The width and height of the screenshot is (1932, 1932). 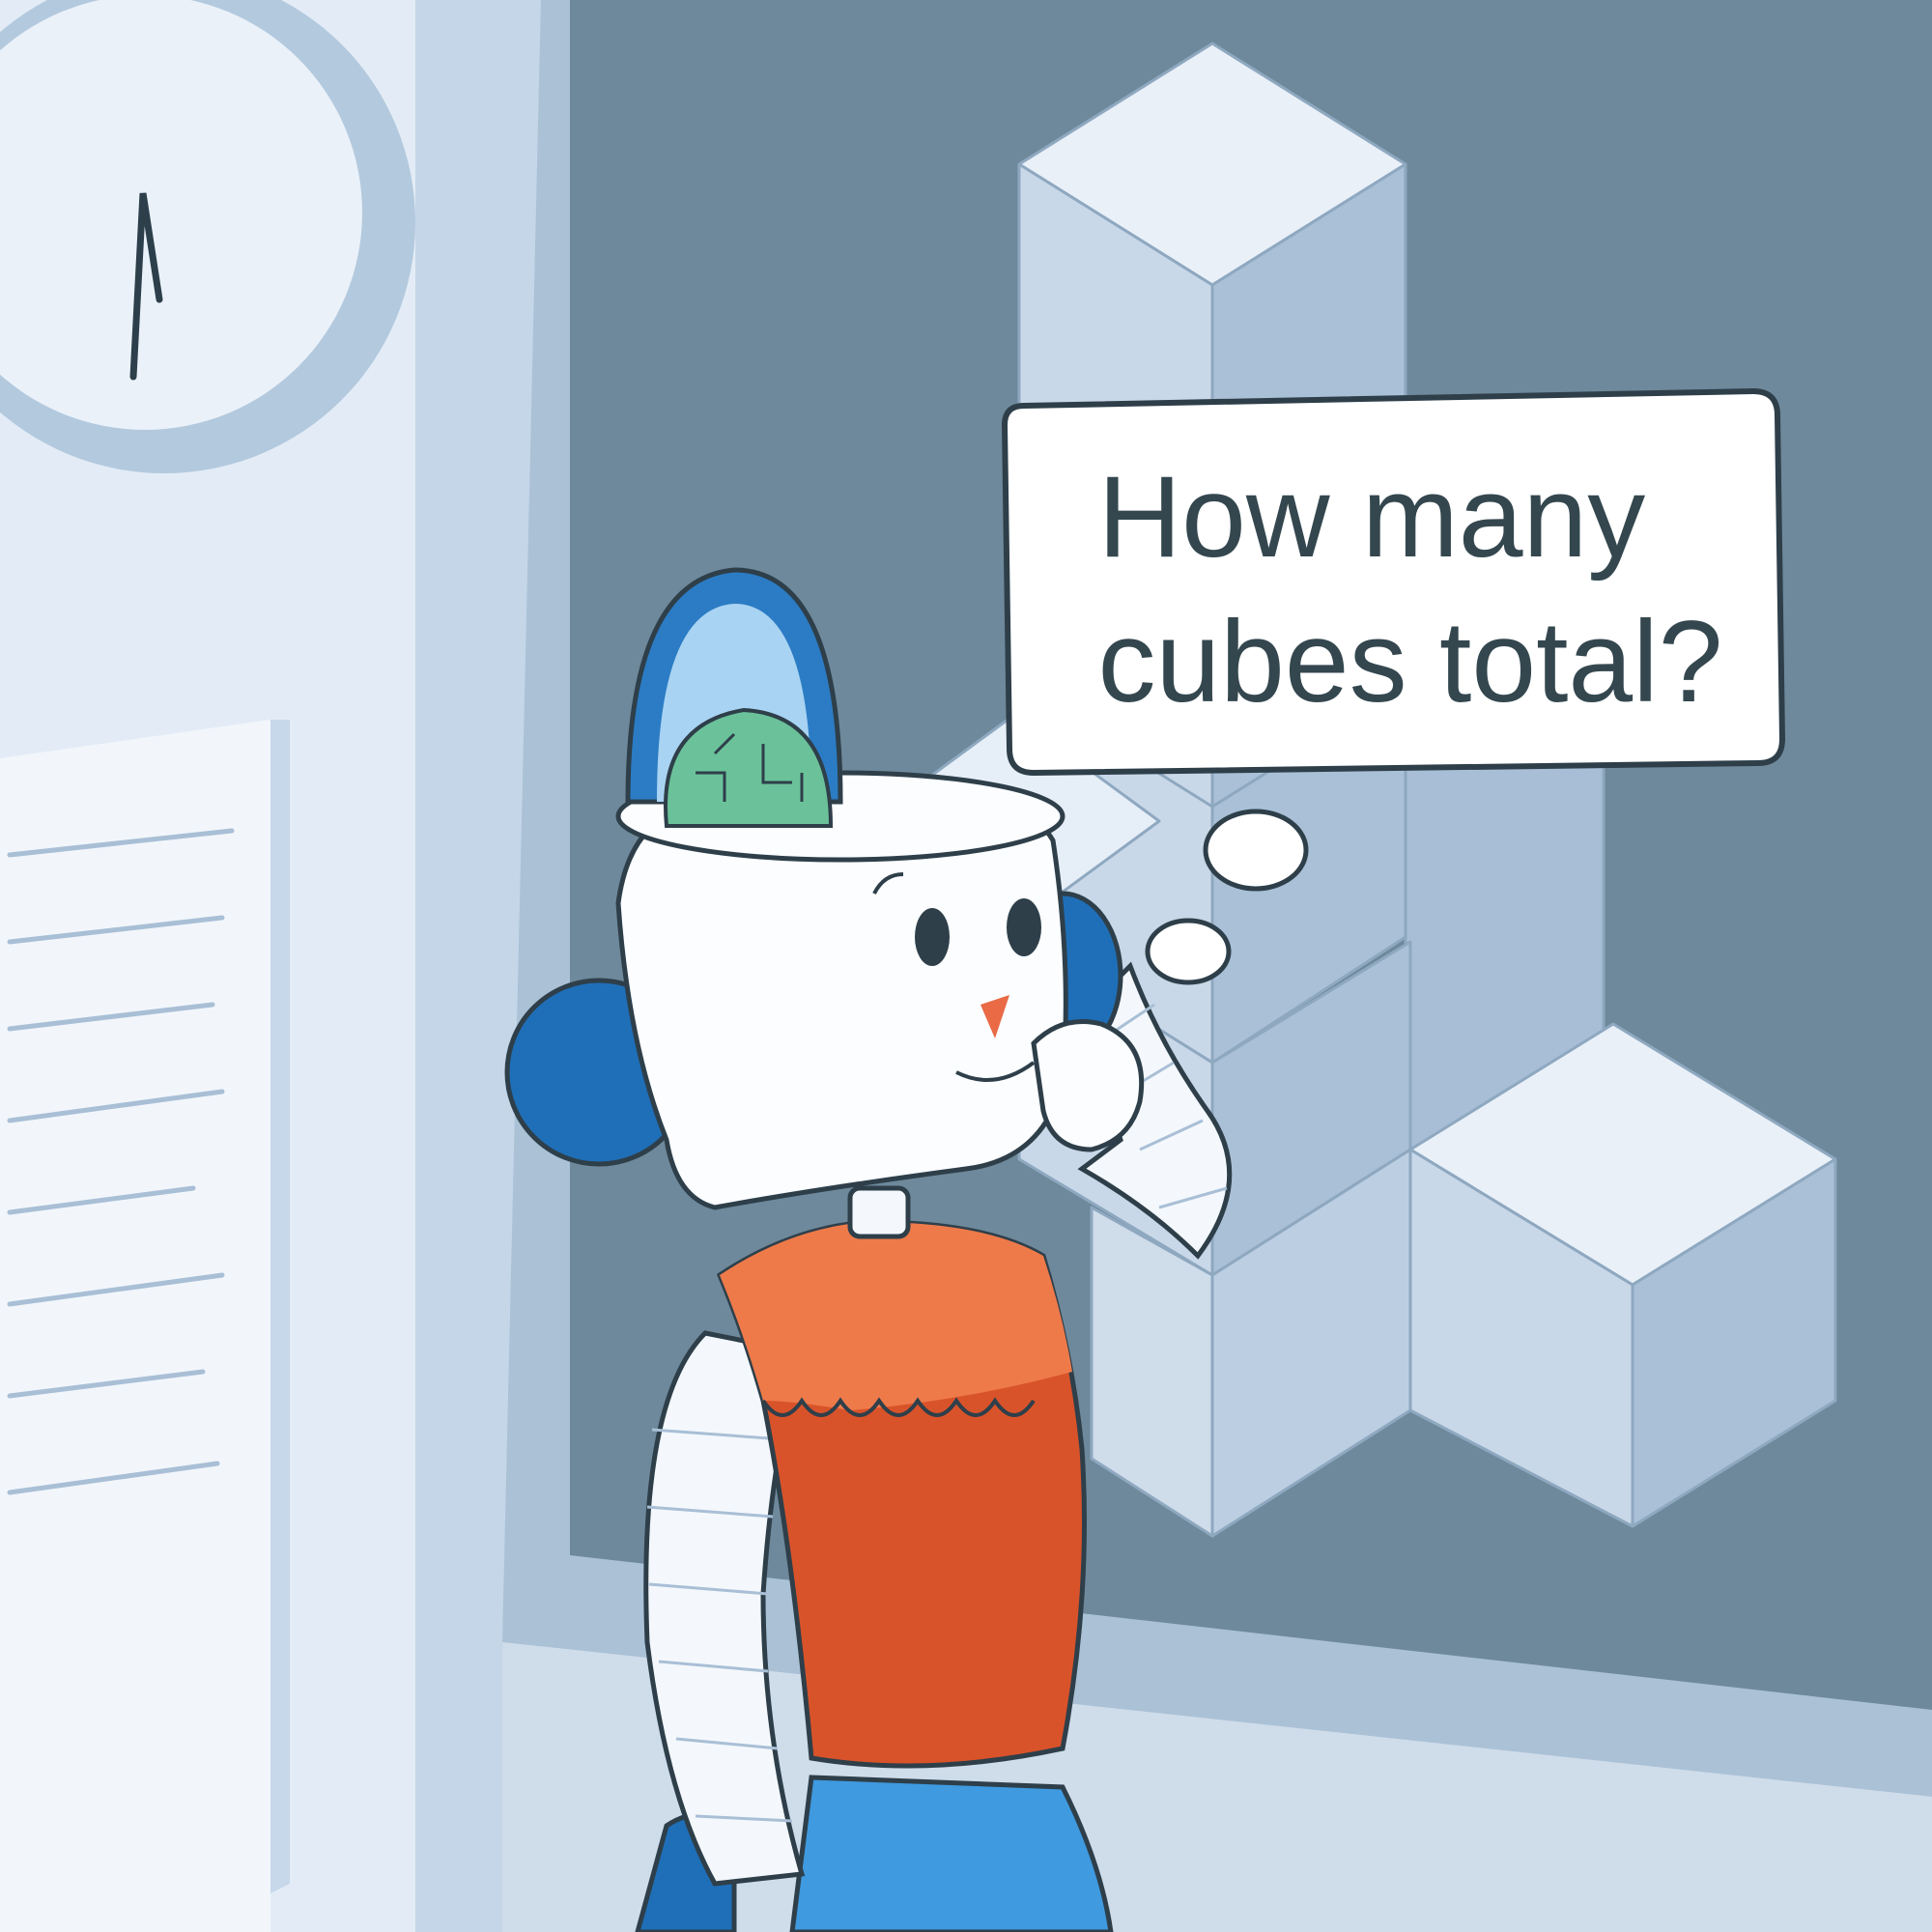 I want to click on speech-bubble-text: How many cubes total?, so click(x=1410, y=589).